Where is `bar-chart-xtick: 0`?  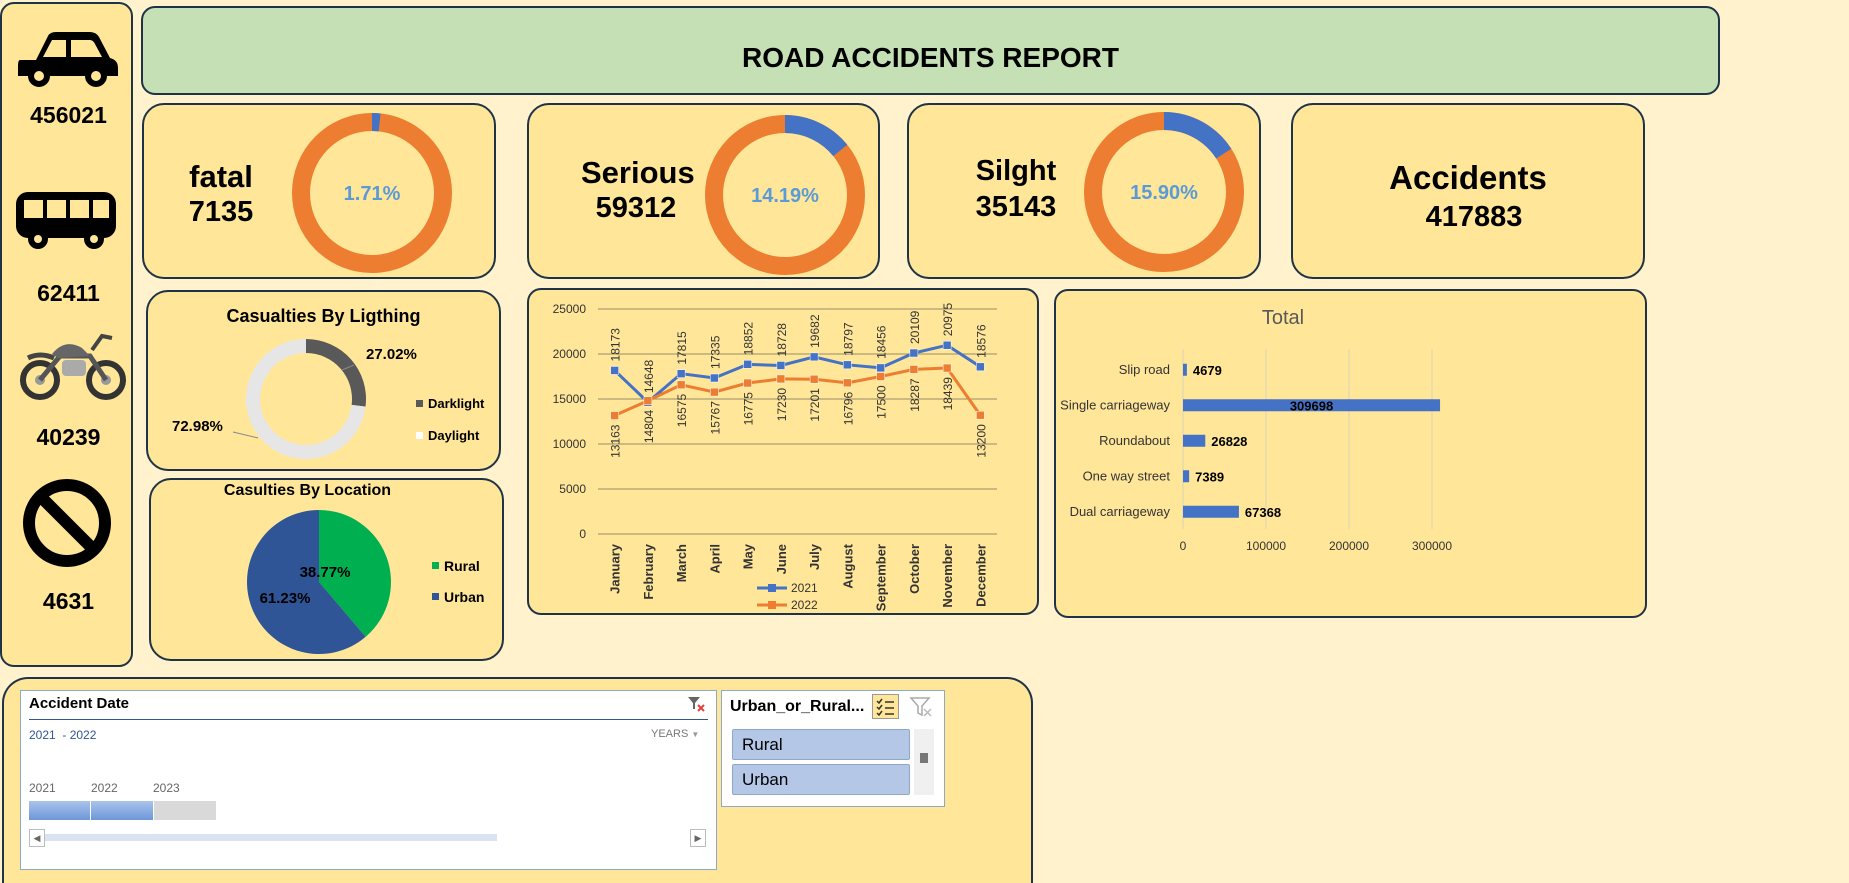
bar-chart-xtick: 0 is located at coordinates (1183, 546).